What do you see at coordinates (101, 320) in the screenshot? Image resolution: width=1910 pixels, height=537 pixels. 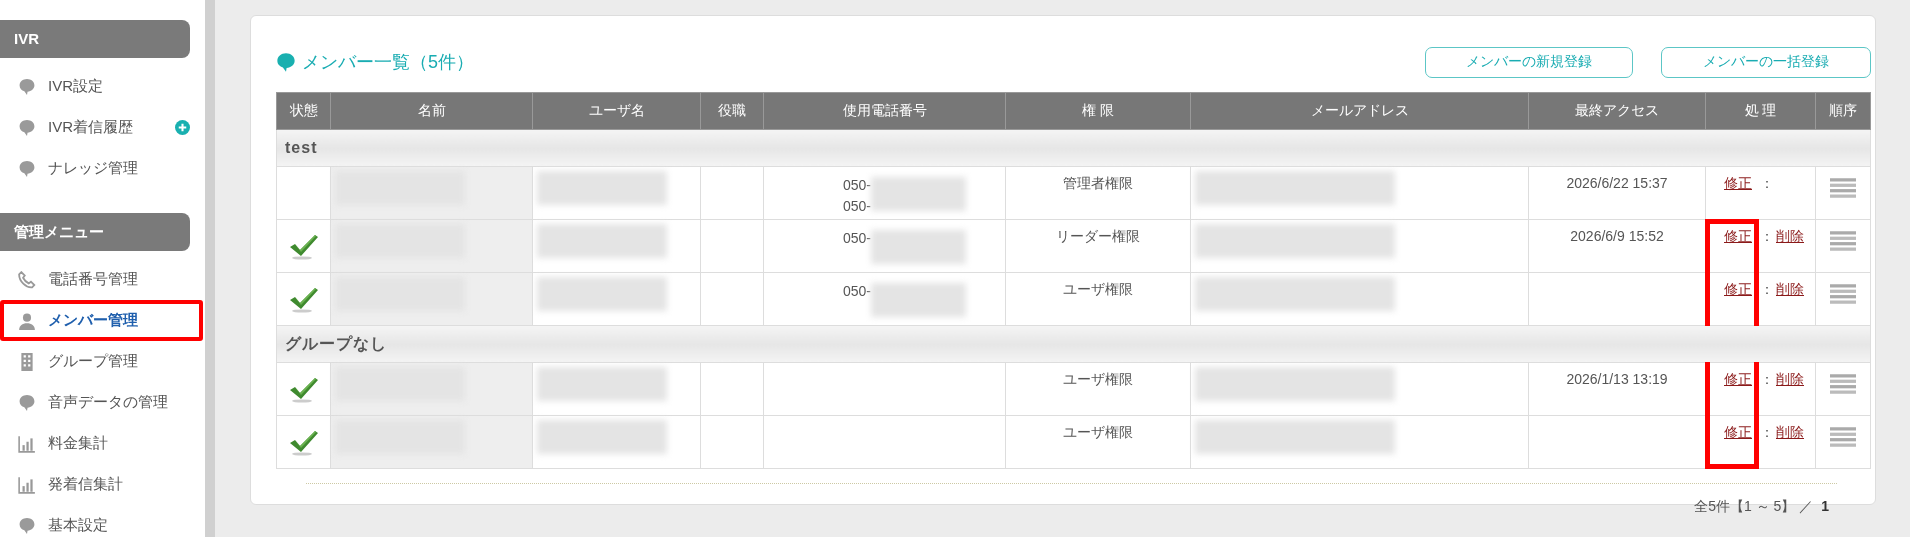 I see `sidebar-item: メンバー管理` at bounding box center [101, 320].